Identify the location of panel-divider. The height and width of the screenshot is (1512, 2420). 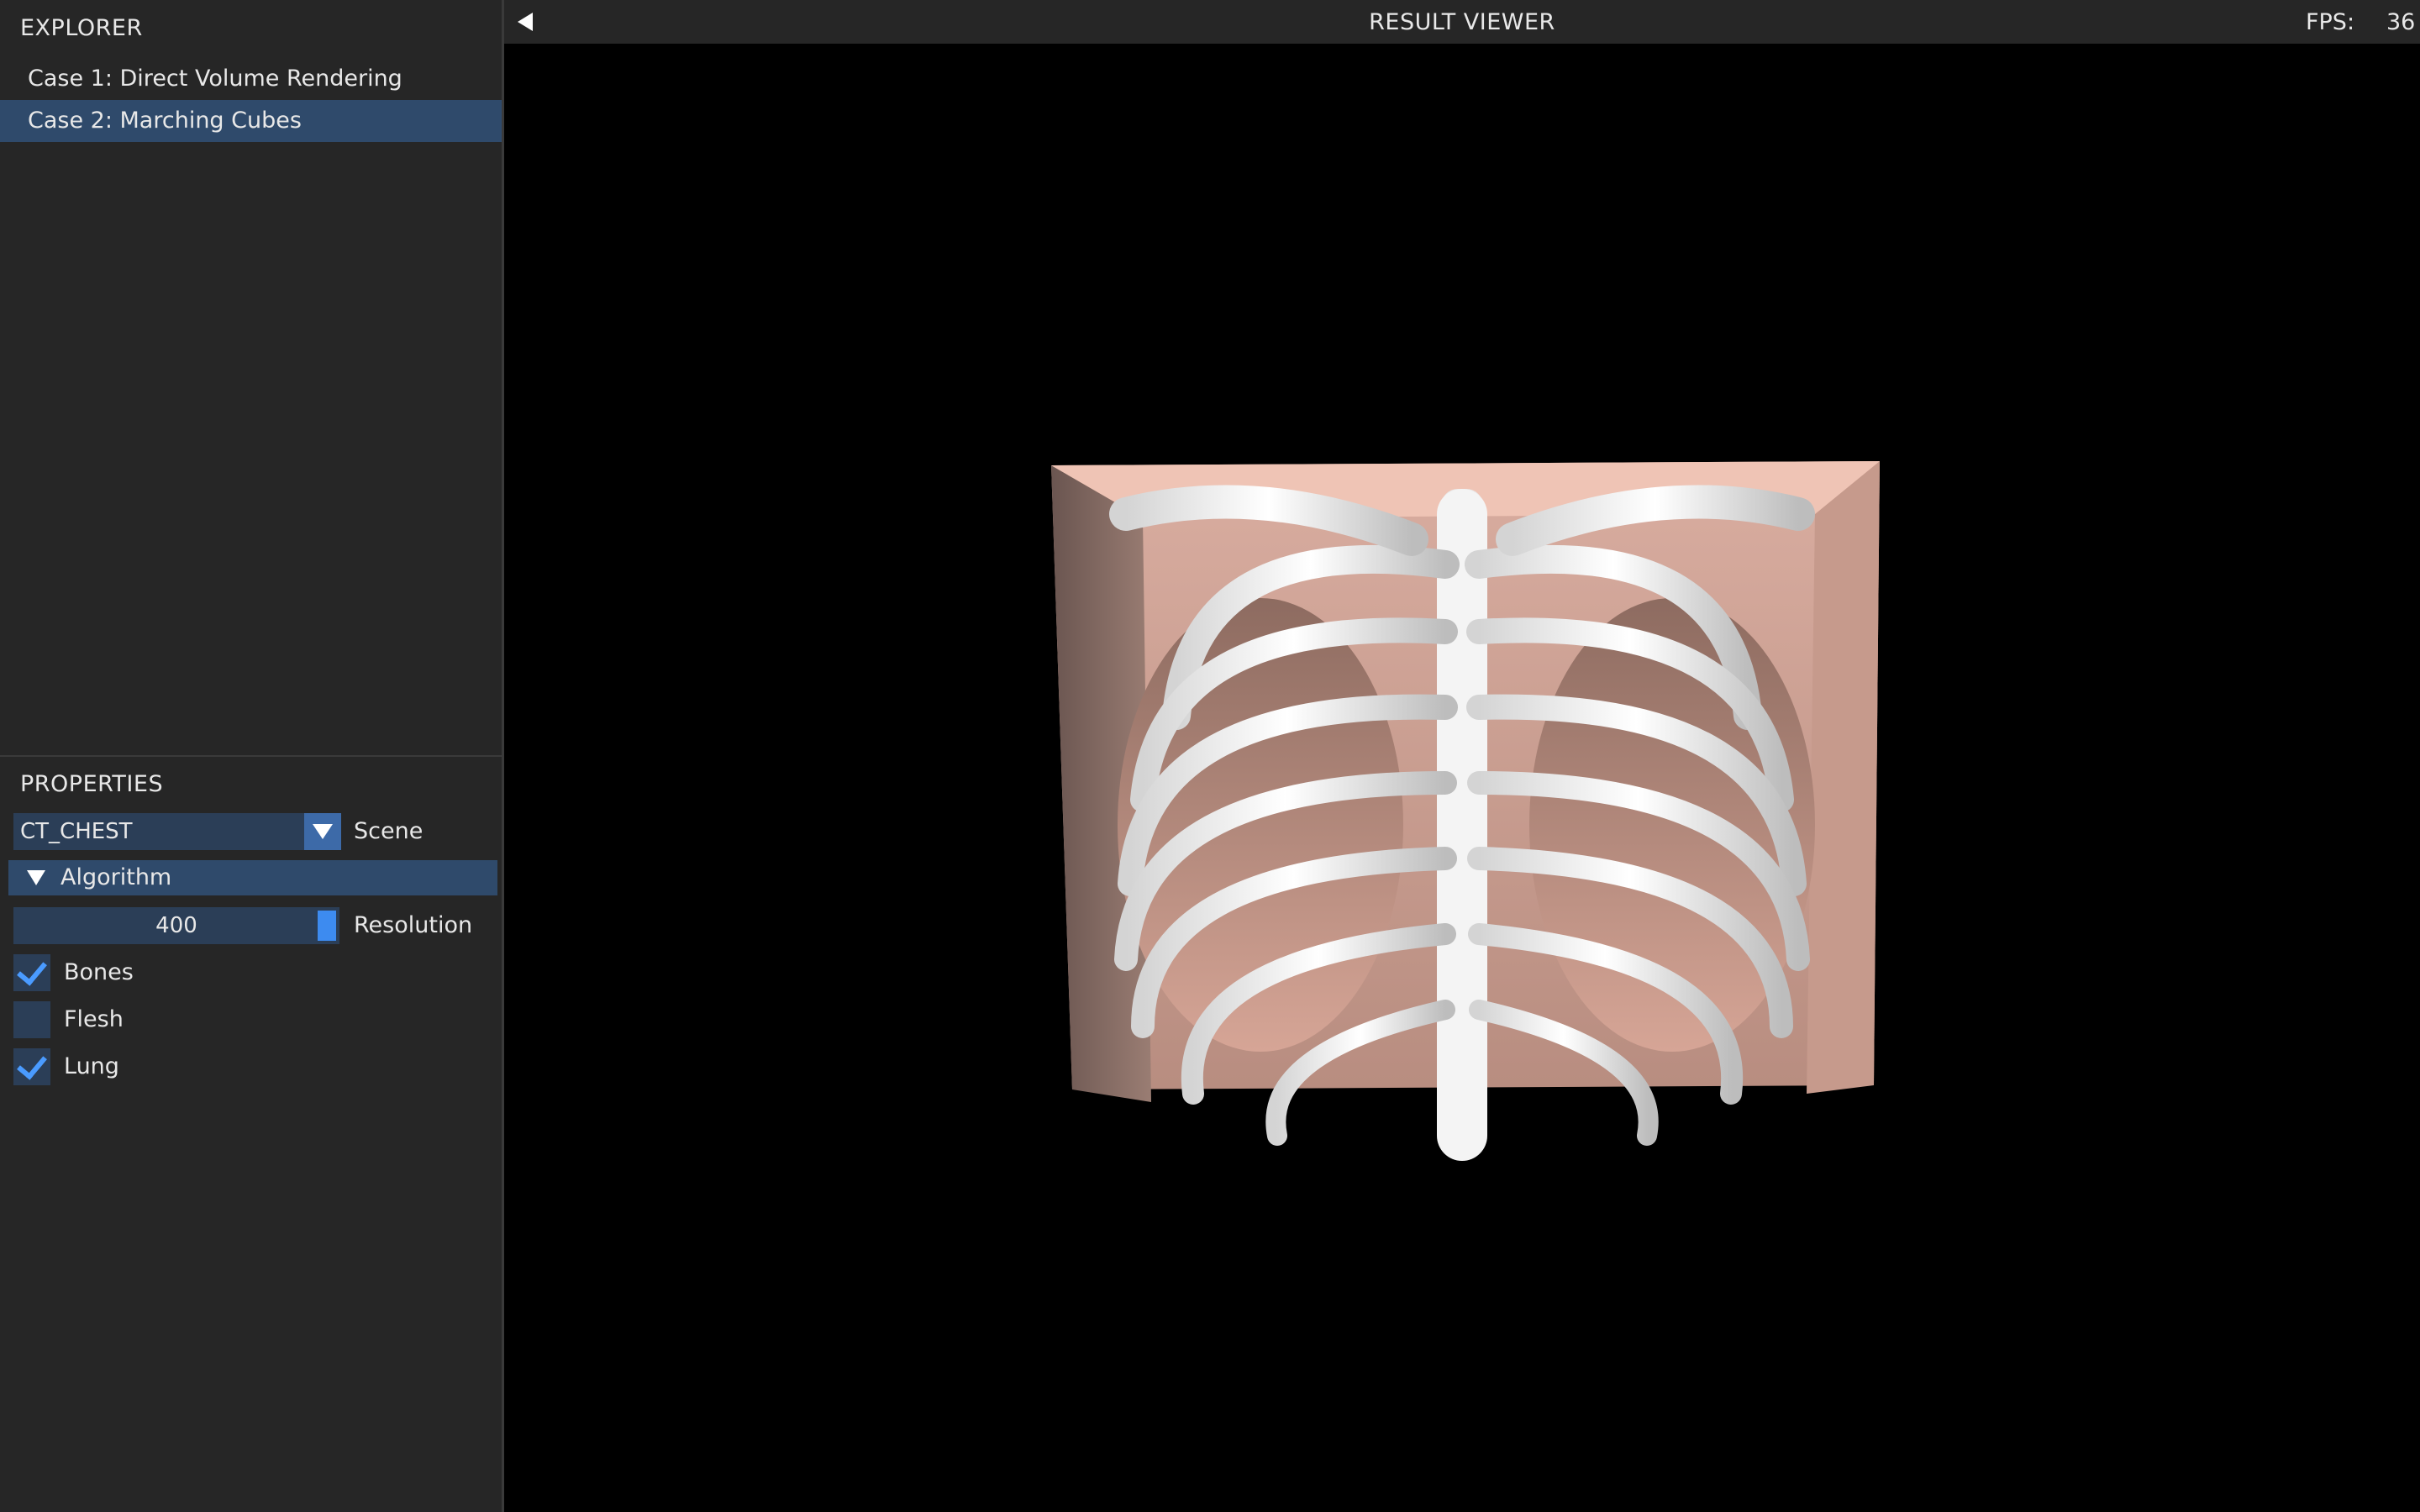
(251, 756).